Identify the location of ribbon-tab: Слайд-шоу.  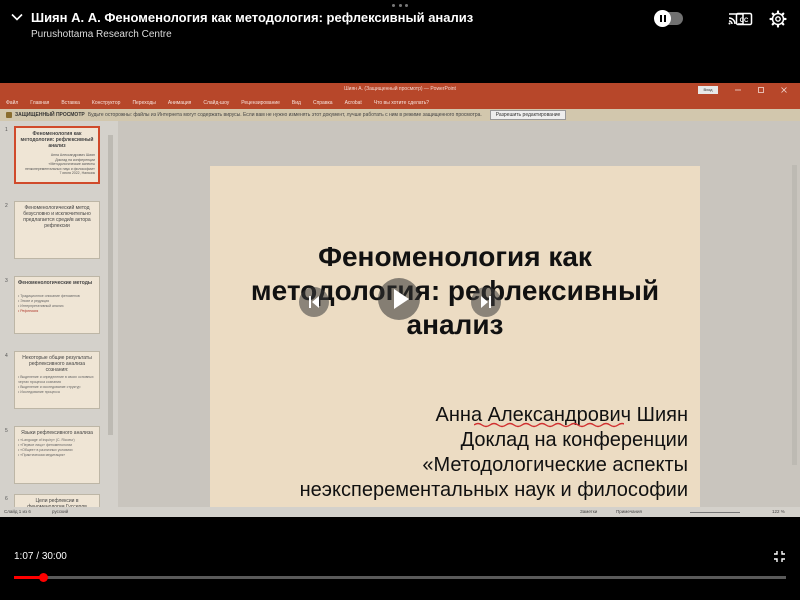
(216, 103).